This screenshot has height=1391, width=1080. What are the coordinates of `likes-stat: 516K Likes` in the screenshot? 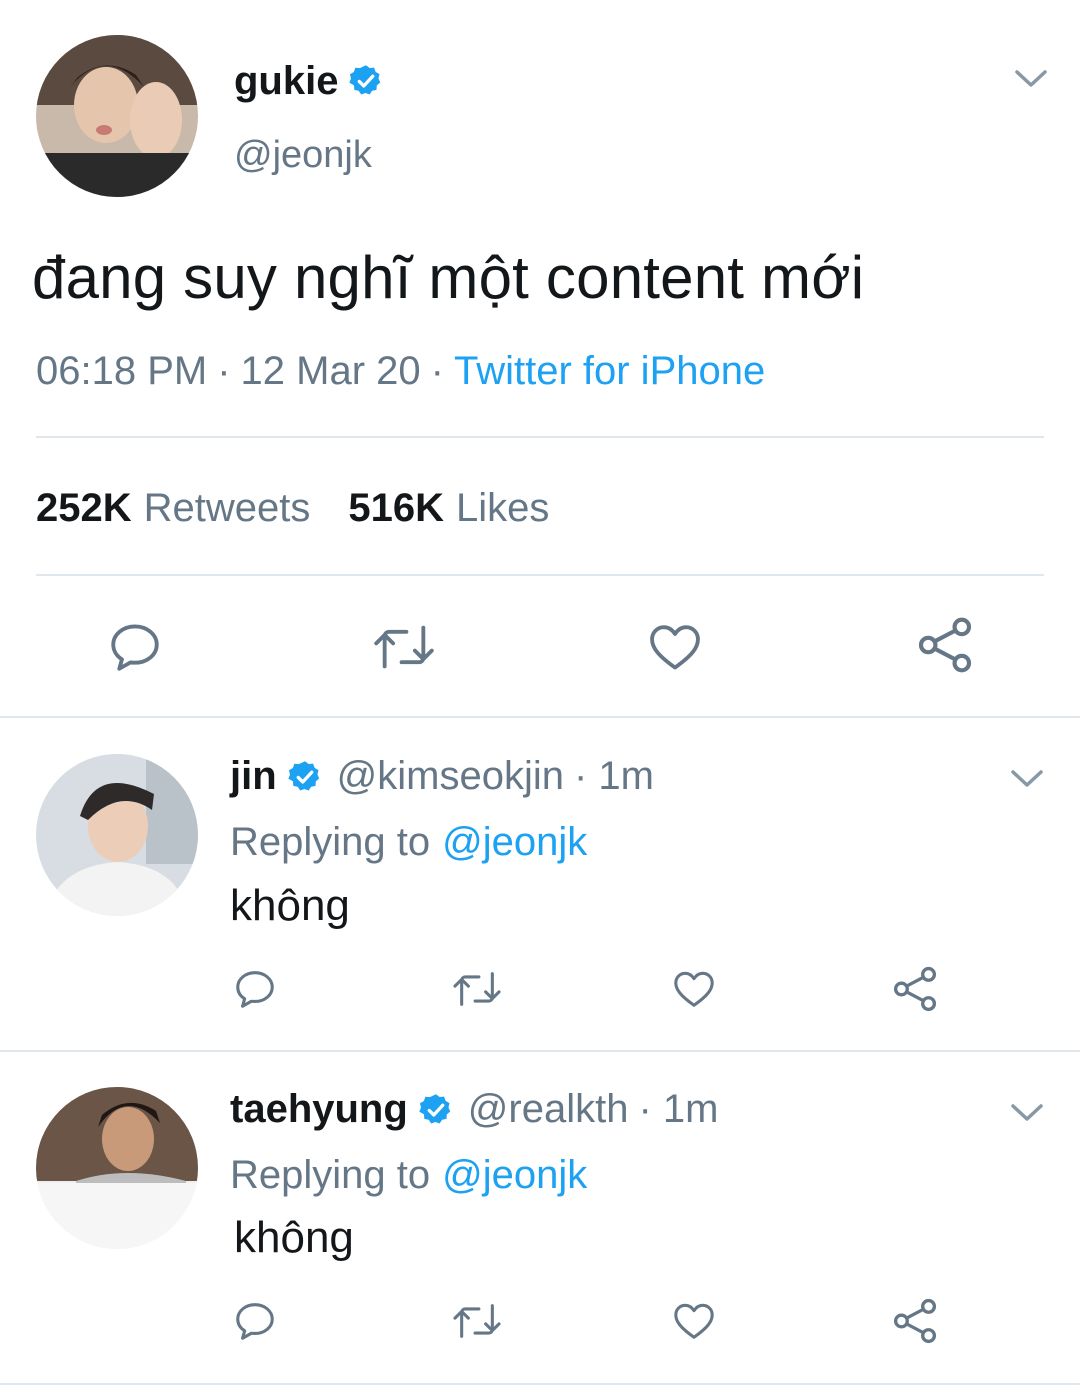 It's located at (448, 508).